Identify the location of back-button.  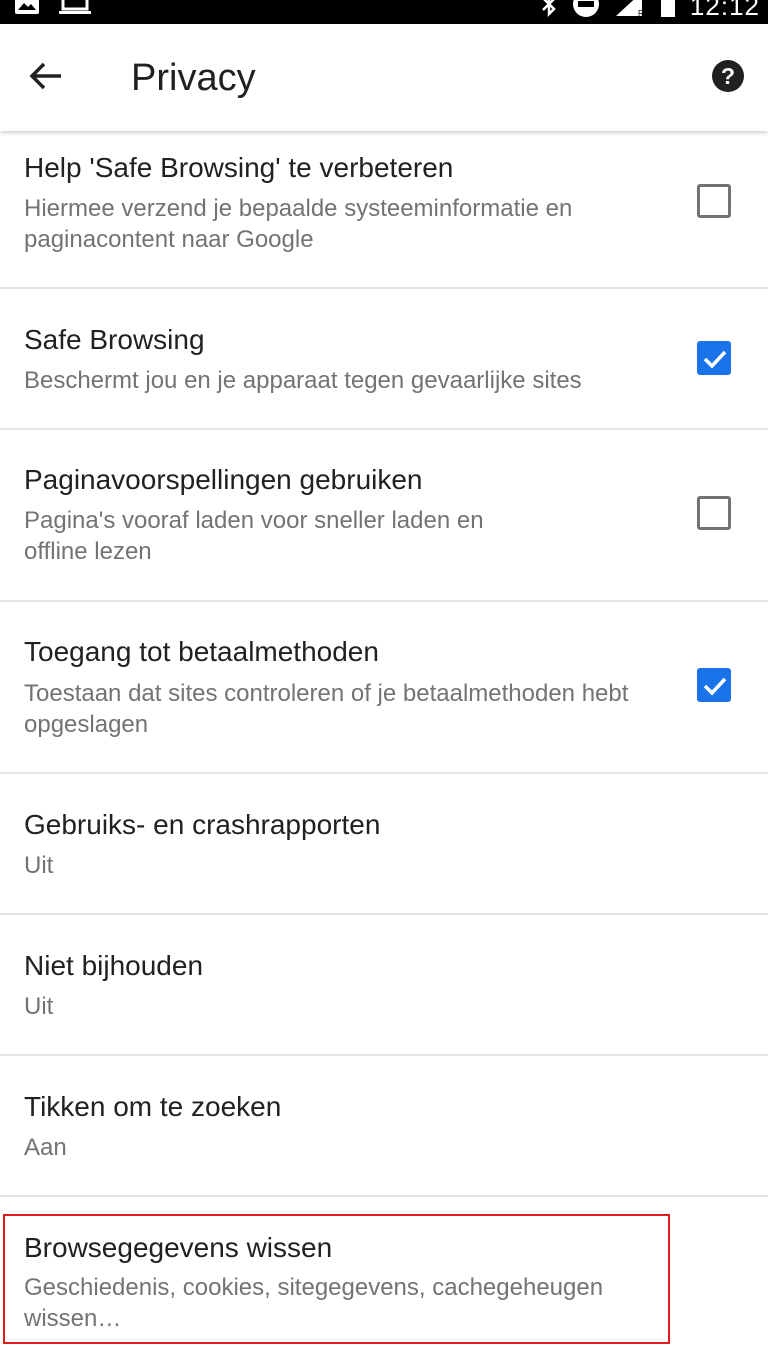
(46, 78).